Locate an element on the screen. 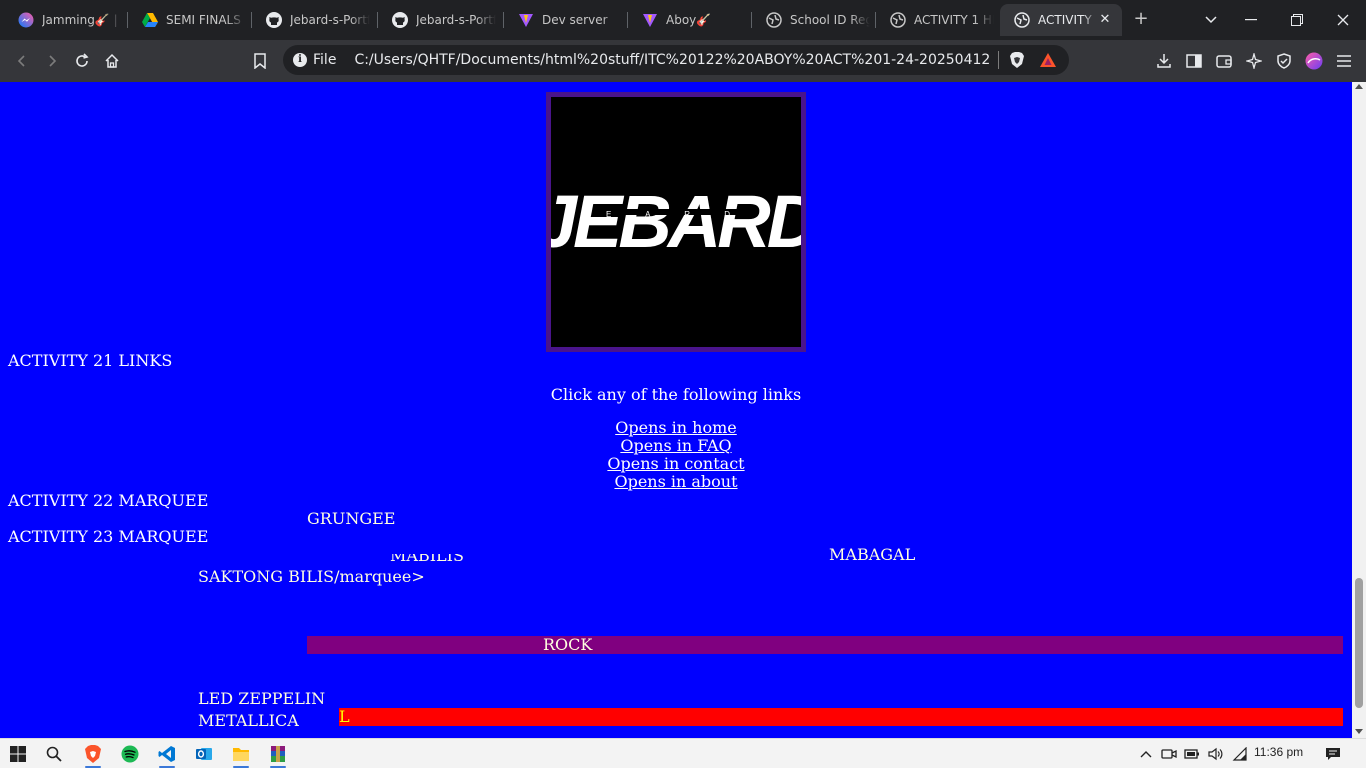 This screenshot has height=768, width=1366. minimize-icon is located at coordinates (1251, 20).